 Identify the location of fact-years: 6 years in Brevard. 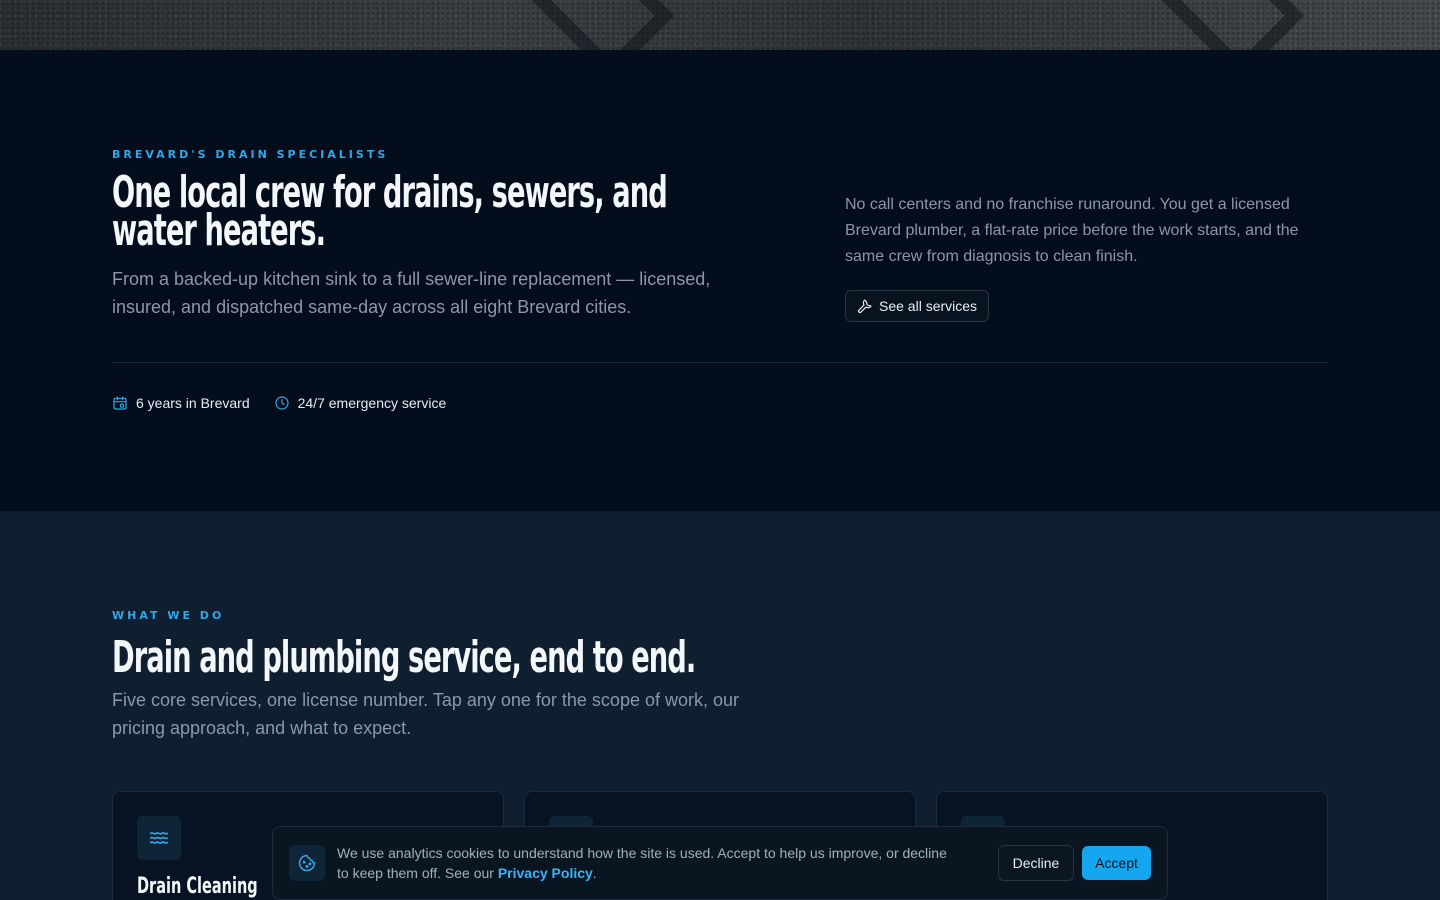
(181, 403).